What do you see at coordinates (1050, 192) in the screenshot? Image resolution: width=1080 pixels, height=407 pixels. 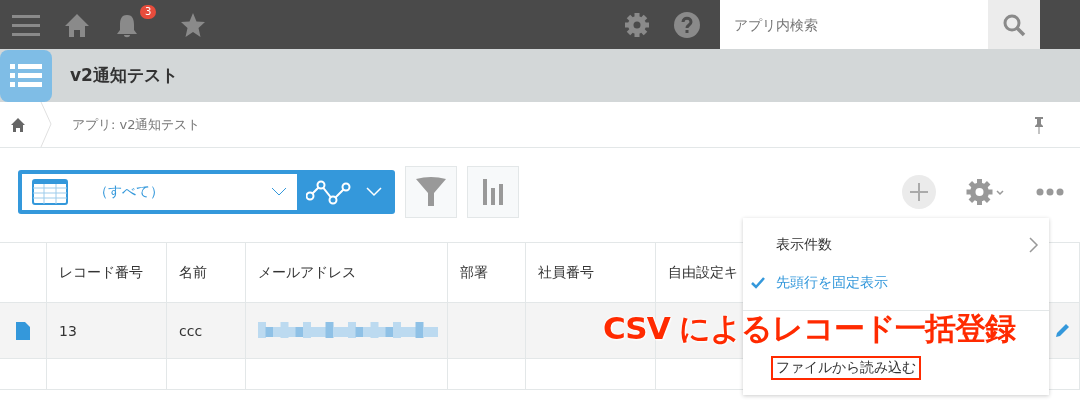 I see `more-icon` at bounding box center [1050, 192].